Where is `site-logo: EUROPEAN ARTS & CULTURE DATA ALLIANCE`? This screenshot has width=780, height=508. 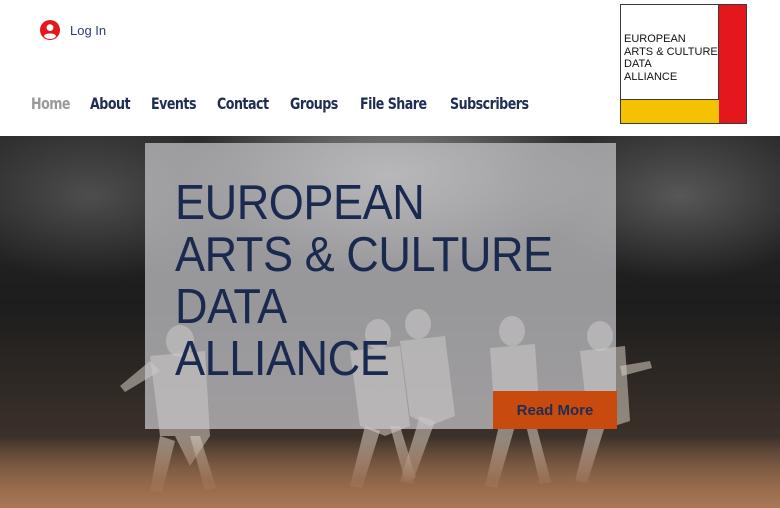 site-logo: EUROPEAN ARTS & CULTURE DATA ALLIANCE is located at coordinates (683, 64).